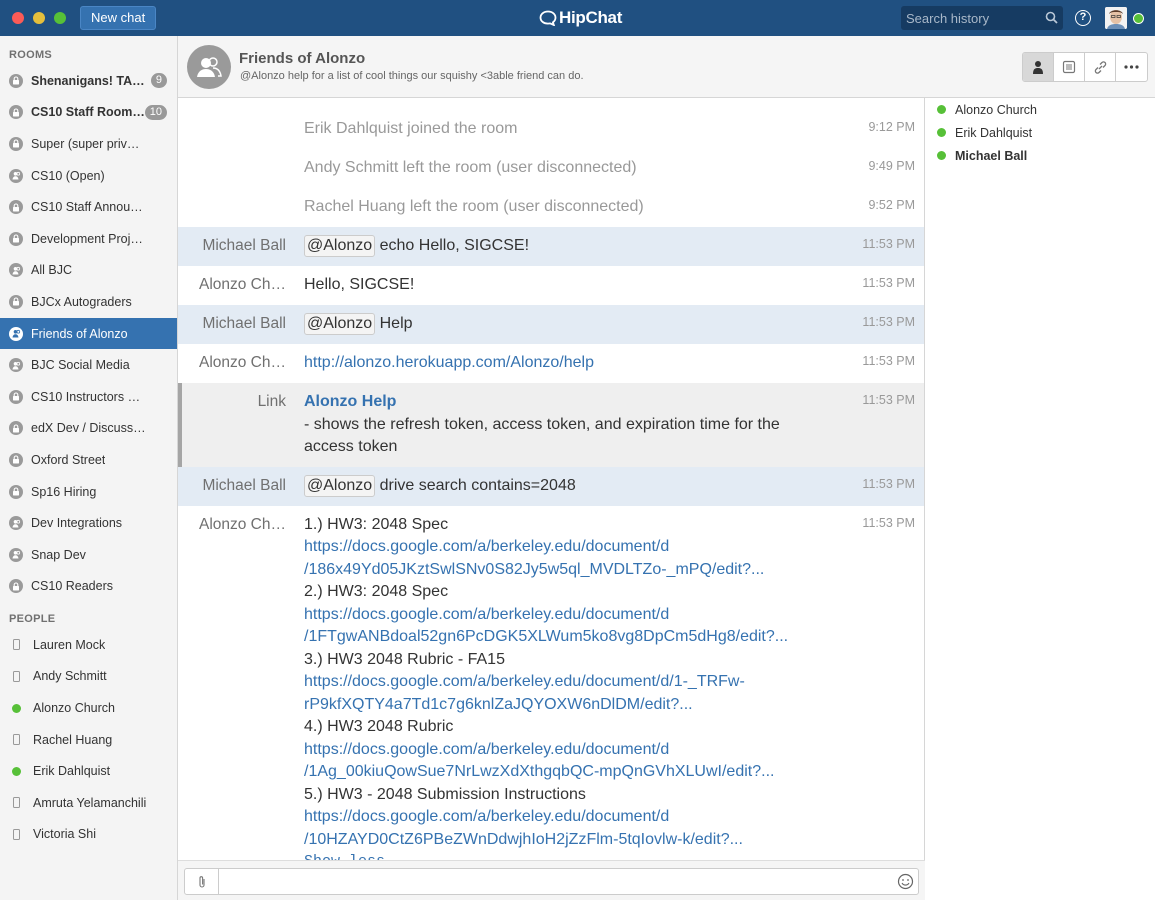 This screenshot has height=900, width=1155. What do you see at coordinates (88, 113) in the screenshot?
I see `sidebar-room-item: CS10 Staff Room… 10` at bounding box center [88, 113].